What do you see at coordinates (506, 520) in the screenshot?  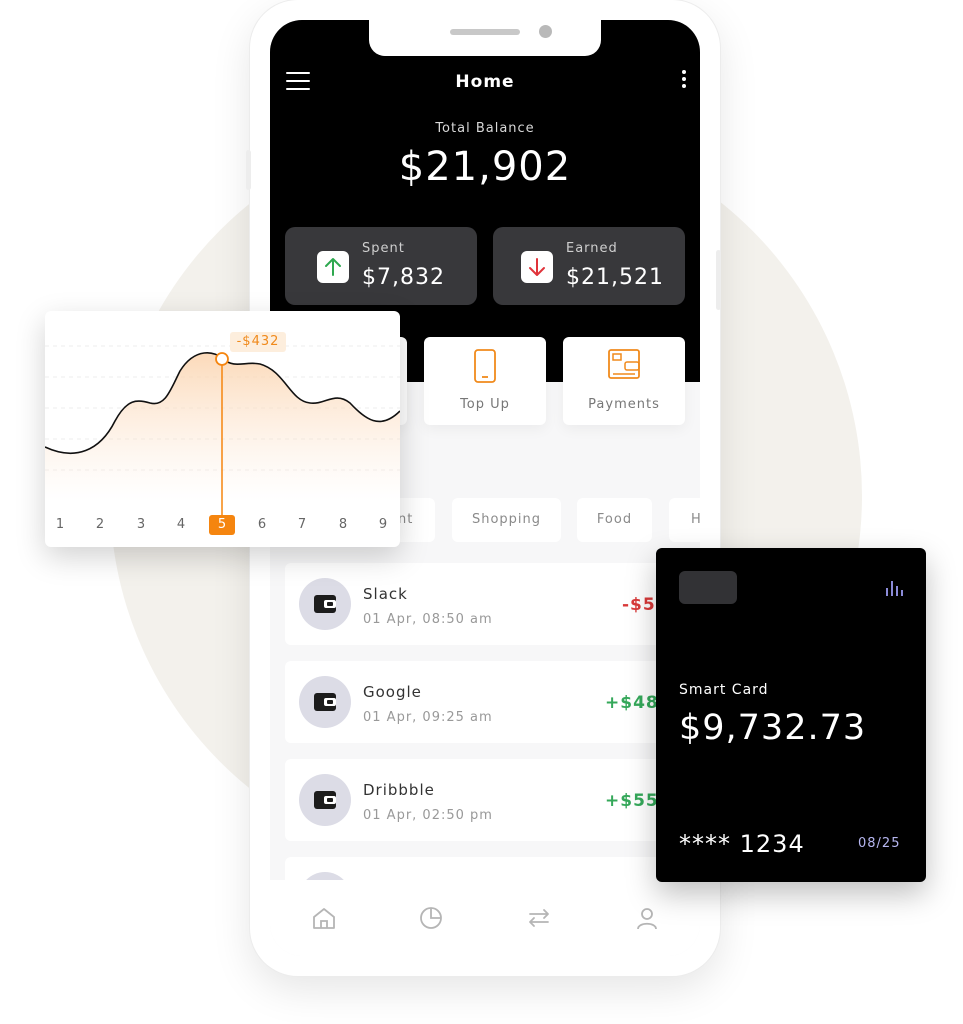 I see `category-chip-shopping: Shopping` at bounding box center [506, 520].